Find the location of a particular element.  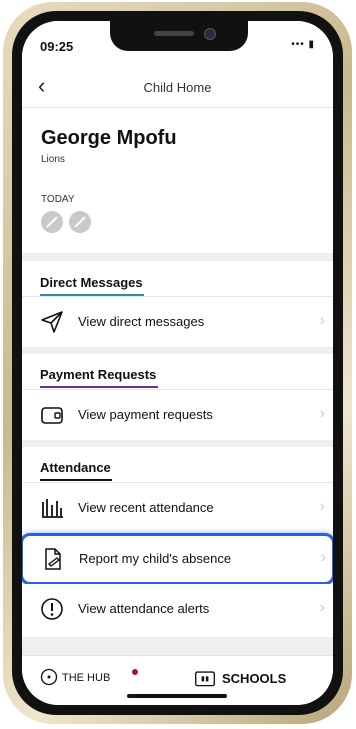

app-header: ‹ Child Home is located at coordinates (177, 87).